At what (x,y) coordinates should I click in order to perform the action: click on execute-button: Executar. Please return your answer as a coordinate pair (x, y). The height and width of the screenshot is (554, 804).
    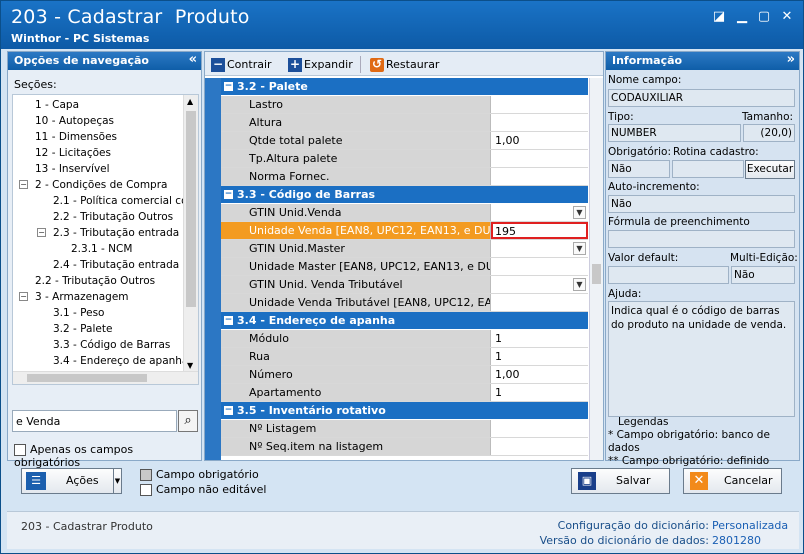
    Looking at the image, I should click on (770, 169).